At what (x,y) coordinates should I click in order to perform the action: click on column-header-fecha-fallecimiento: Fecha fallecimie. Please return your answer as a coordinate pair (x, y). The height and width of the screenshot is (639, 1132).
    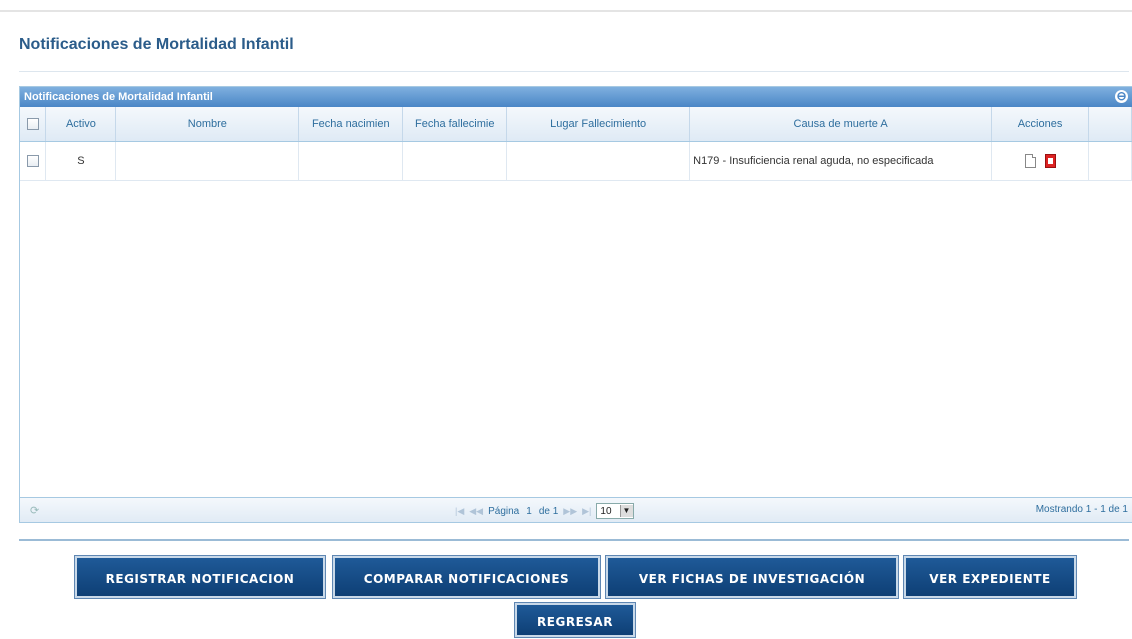
    Looking at the image, I should click on (455, 124).